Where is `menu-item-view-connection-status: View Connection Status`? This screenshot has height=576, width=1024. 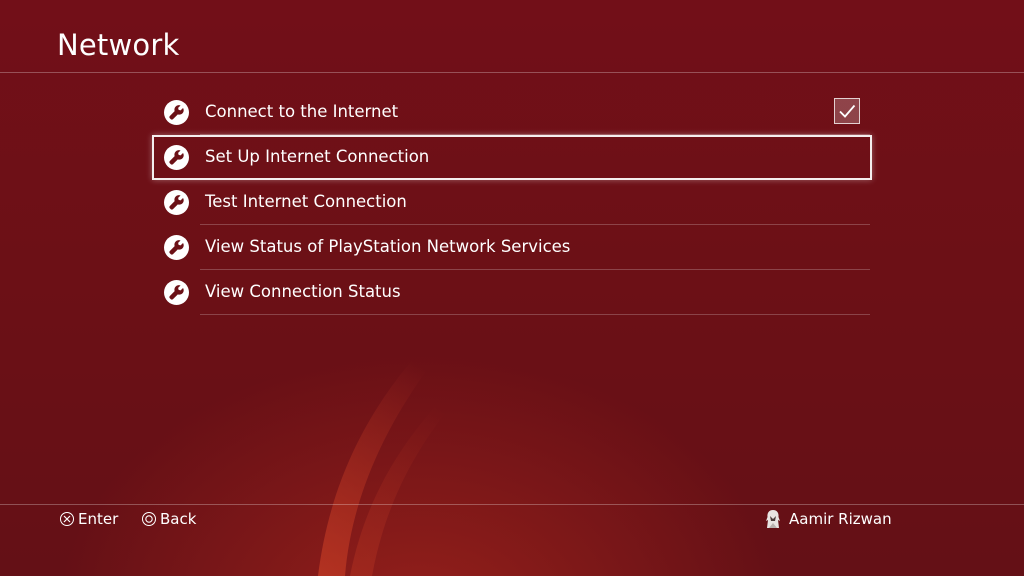 menu-item-view-connection-status: View Connection Status is located at coordinates (512, 292).